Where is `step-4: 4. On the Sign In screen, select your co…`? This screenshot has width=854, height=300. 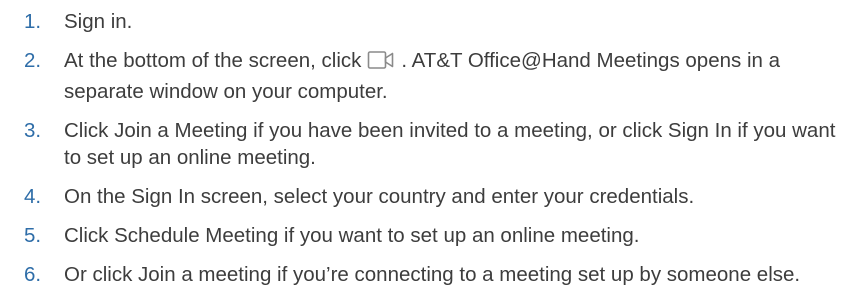
step-4: 4. On the Sign In screen, select your co… is located at coordinates (434, 196).